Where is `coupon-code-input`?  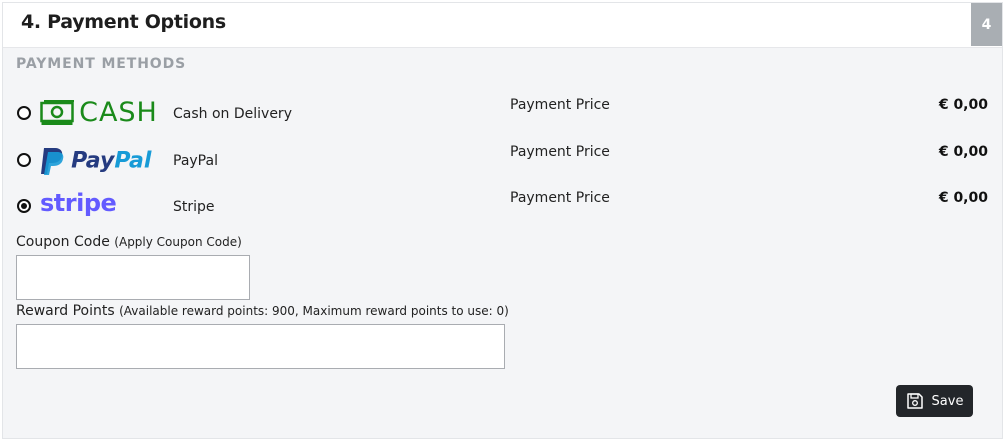 coupon-code-input is located at coordinates (133, 277).